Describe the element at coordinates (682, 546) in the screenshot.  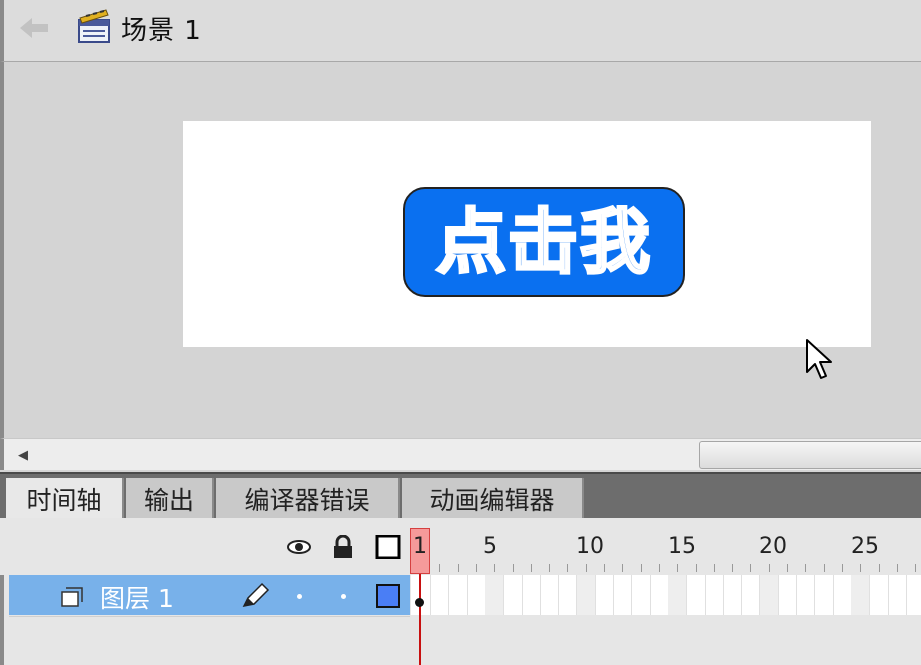
I see `ruler-label: 15` at that location.